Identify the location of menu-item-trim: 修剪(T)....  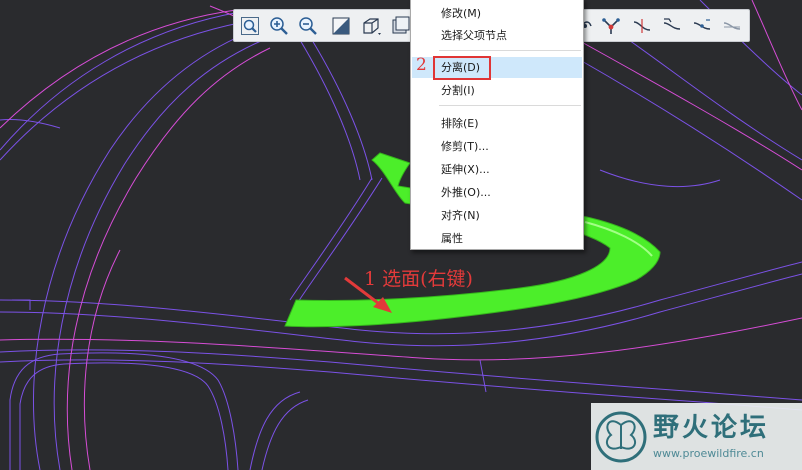
(497, 146).